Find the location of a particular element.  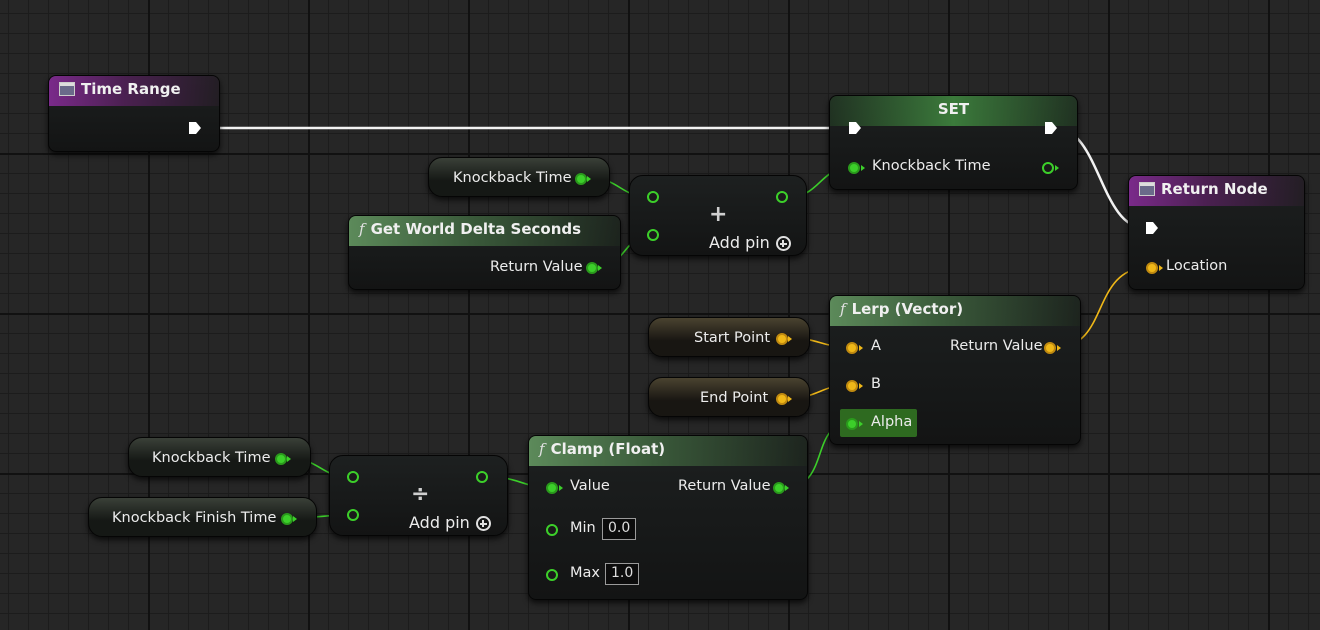

end-point-label: End Point is located at coordinates (734, 398).